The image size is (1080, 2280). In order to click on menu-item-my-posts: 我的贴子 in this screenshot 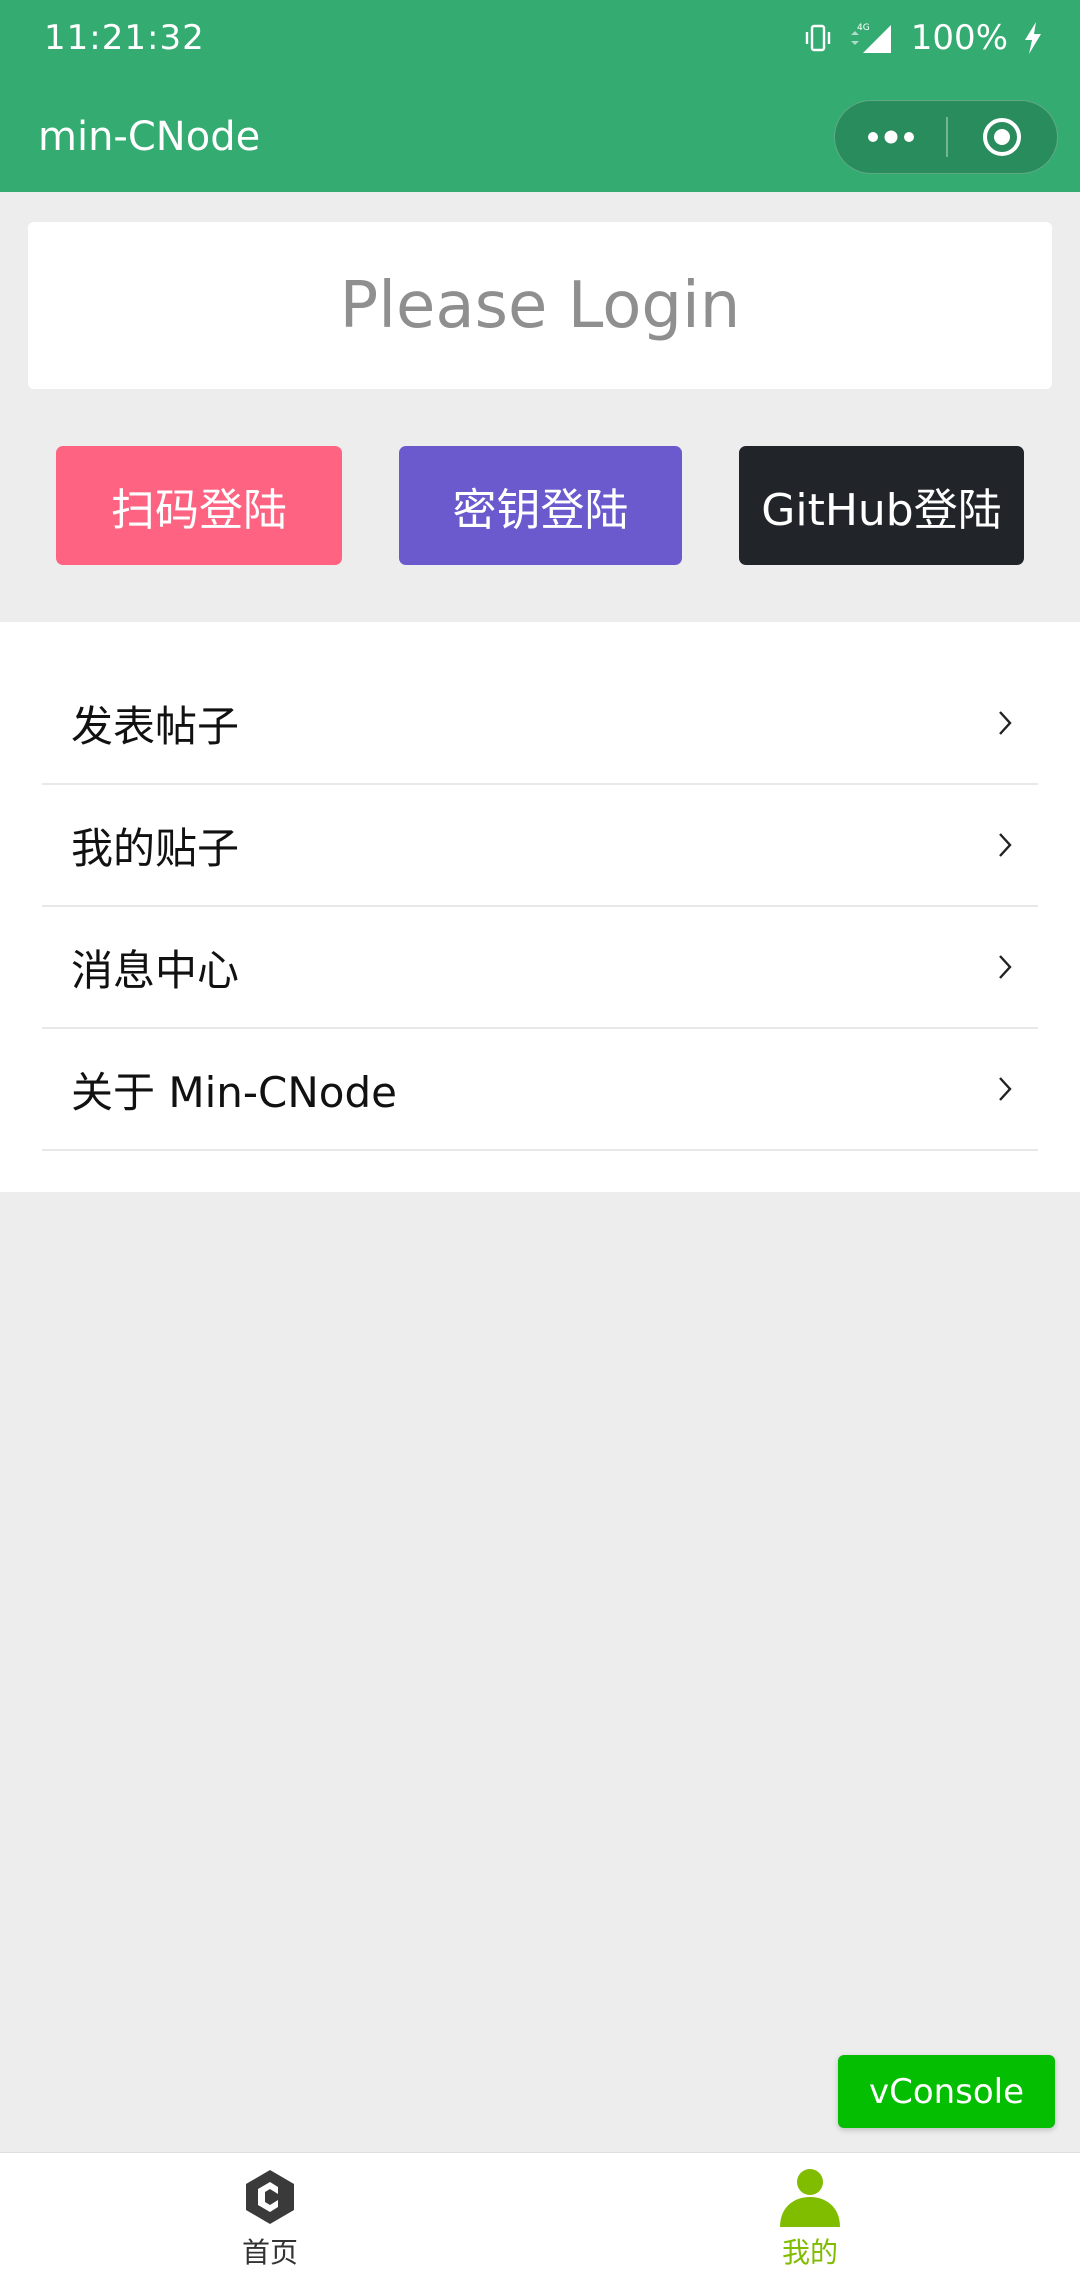, I will do `click(540, 846)`.